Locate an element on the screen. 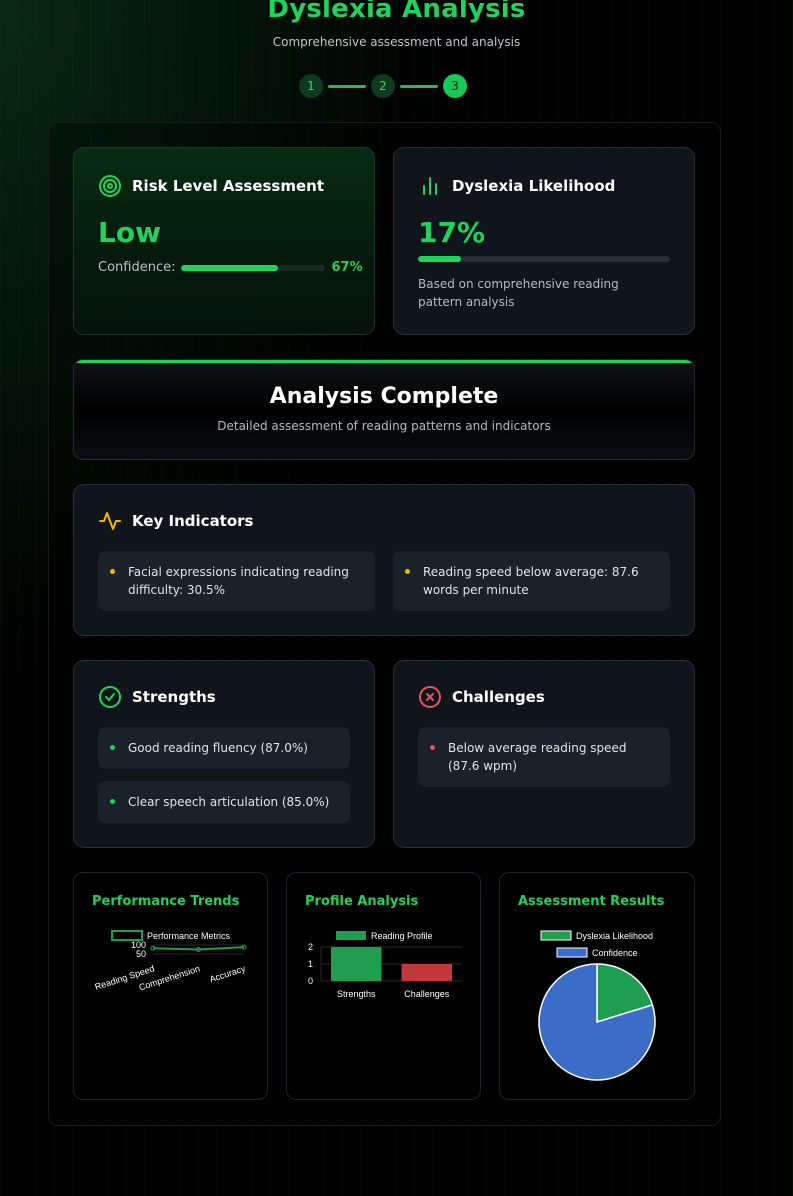 This screenshot has width=793, height=1196. strength-item: Clear speech articulation (85.0%) is located at coordinates (224, 802).